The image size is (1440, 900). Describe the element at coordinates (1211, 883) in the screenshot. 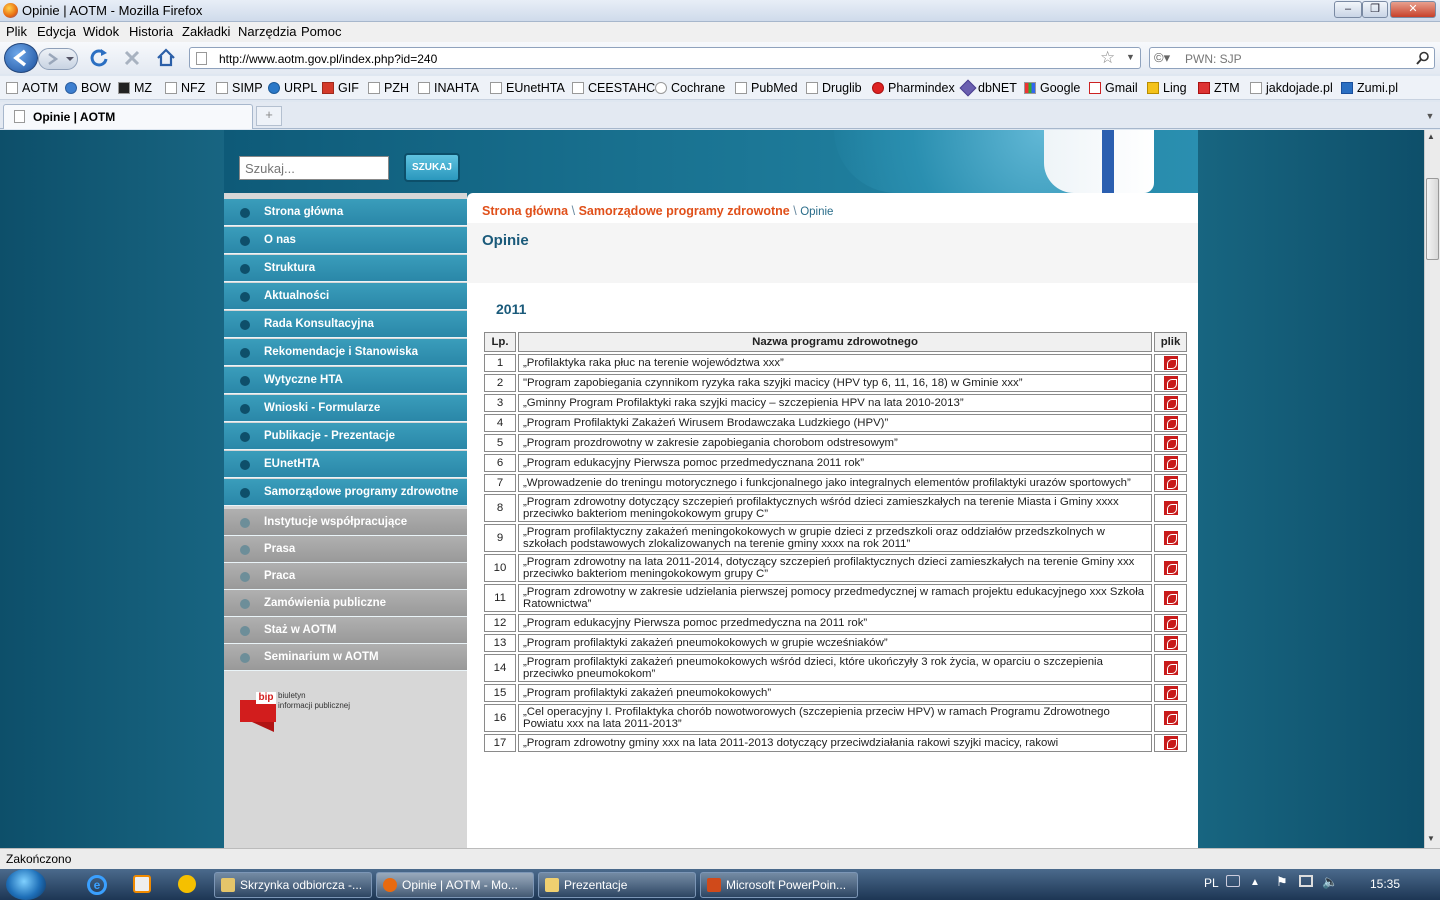

I see `language-indicator: PL` at that location.